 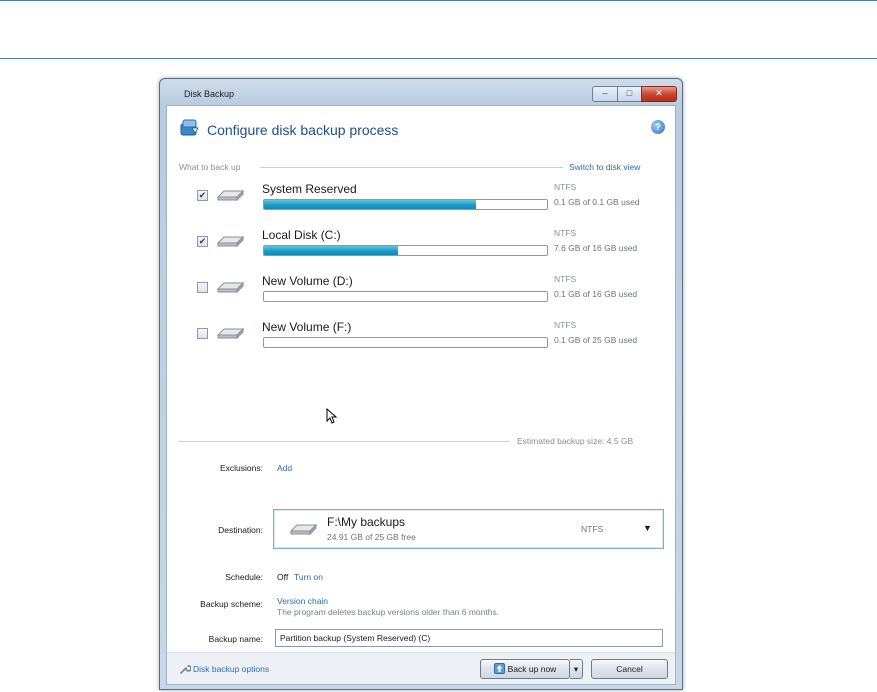 I want to click on volume-row: ✔ Local Disk (C:) NTFS 7.6 GB of 16 GB used, so click(x=421, y=247).